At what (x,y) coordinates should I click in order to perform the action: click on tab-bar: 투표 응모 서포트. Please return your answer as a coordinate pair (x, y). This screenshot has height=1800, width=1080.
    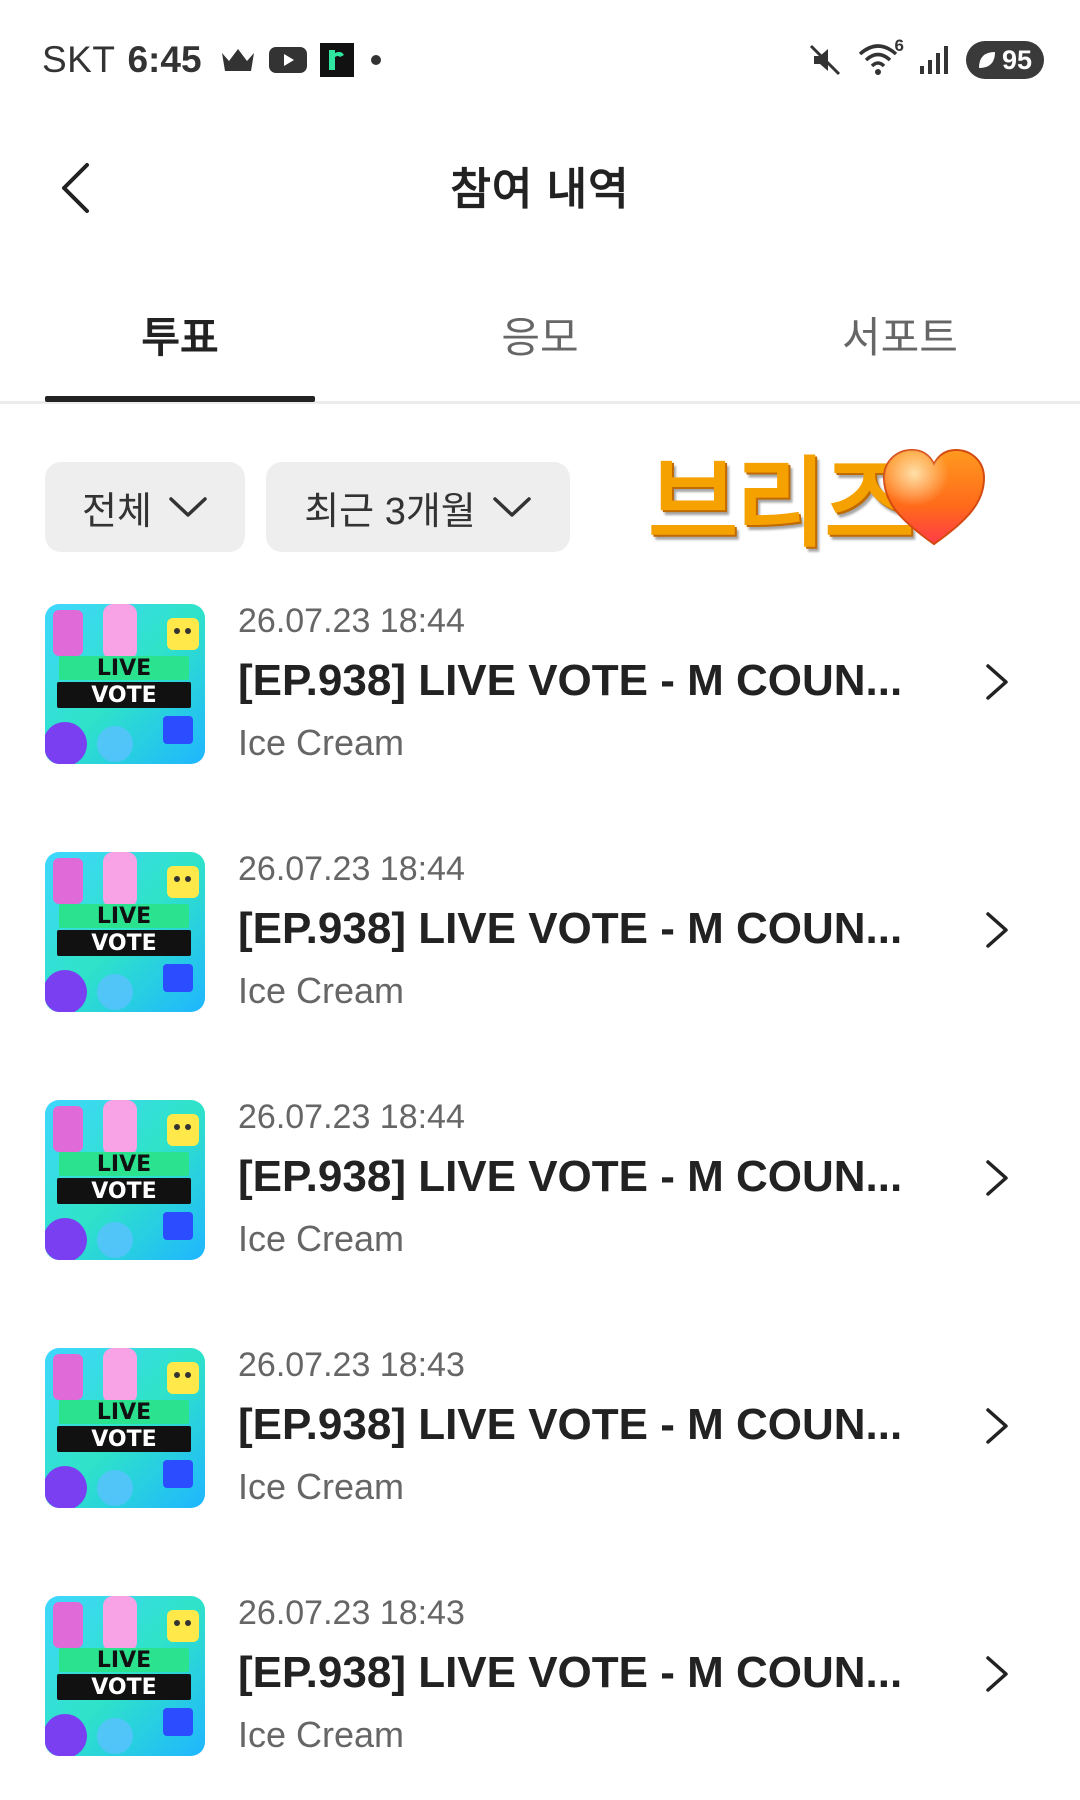
    Looking at the image, I should click on (540, 336).